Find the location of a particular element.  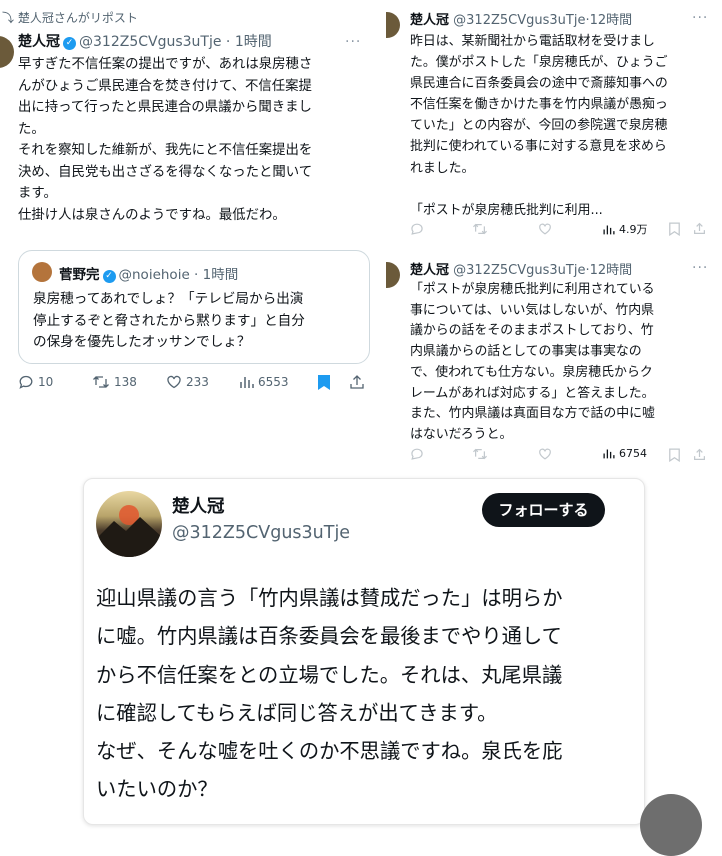

views-count: 6553 is located at coordinates (273, 382).